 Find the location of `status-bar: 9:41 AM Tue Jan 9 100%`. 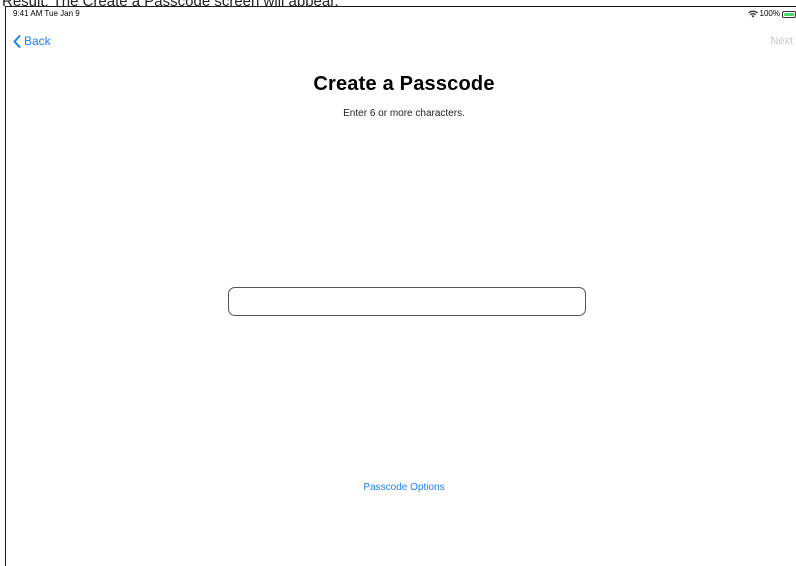

status-bar: 9:41 AM Tue Jan 9 100% is located at coordinates (401, 14).